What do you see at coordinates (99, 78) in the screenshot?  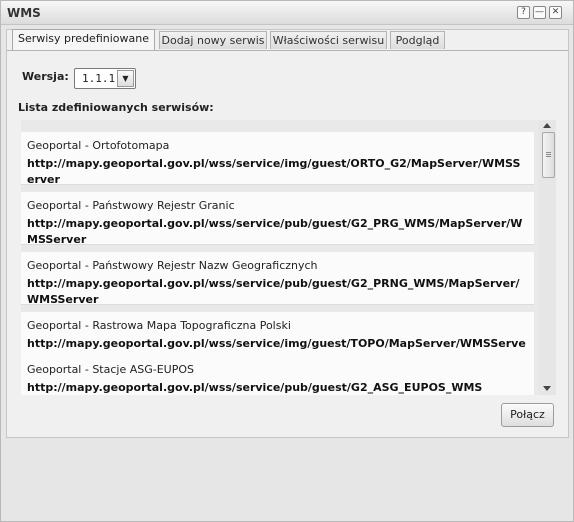 I see `version-select-value: 1.1.1` at bounding box center [99, 78].